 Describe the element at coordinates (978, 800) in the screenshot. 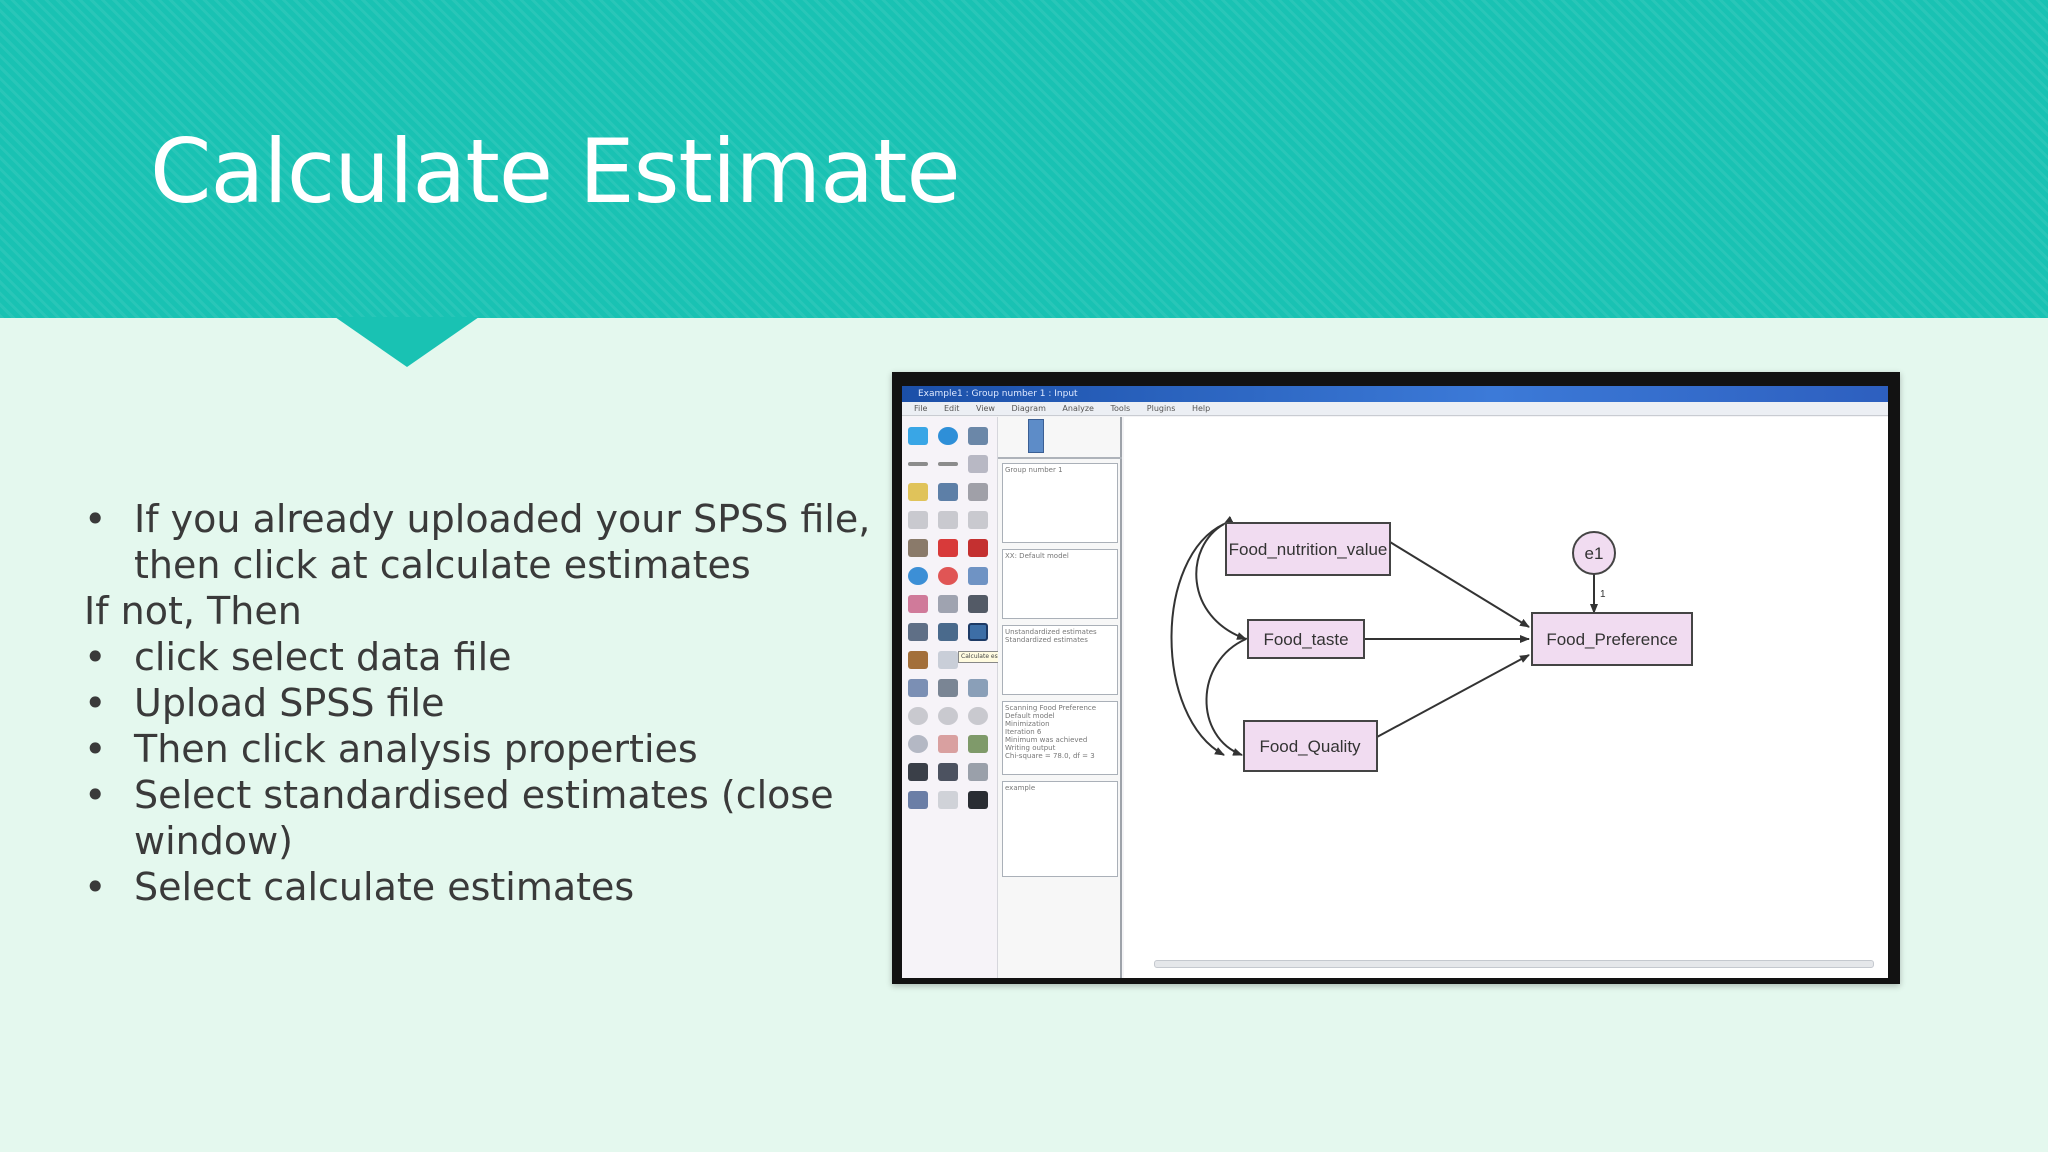

I see `specification-search-icon` at that location.